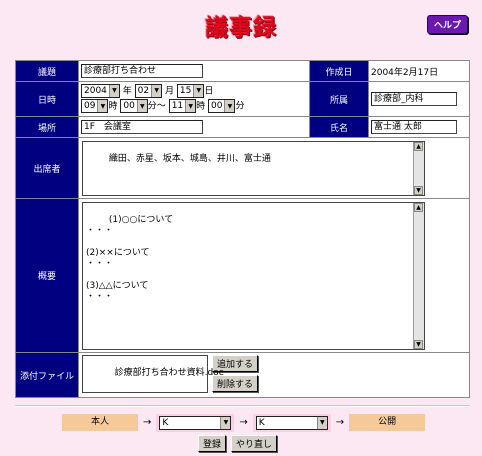  What do you see at coordinates (47, 375) in the screenshot?
I see `attachment-label: 添付ファイル` at bounding box center [47, 375].